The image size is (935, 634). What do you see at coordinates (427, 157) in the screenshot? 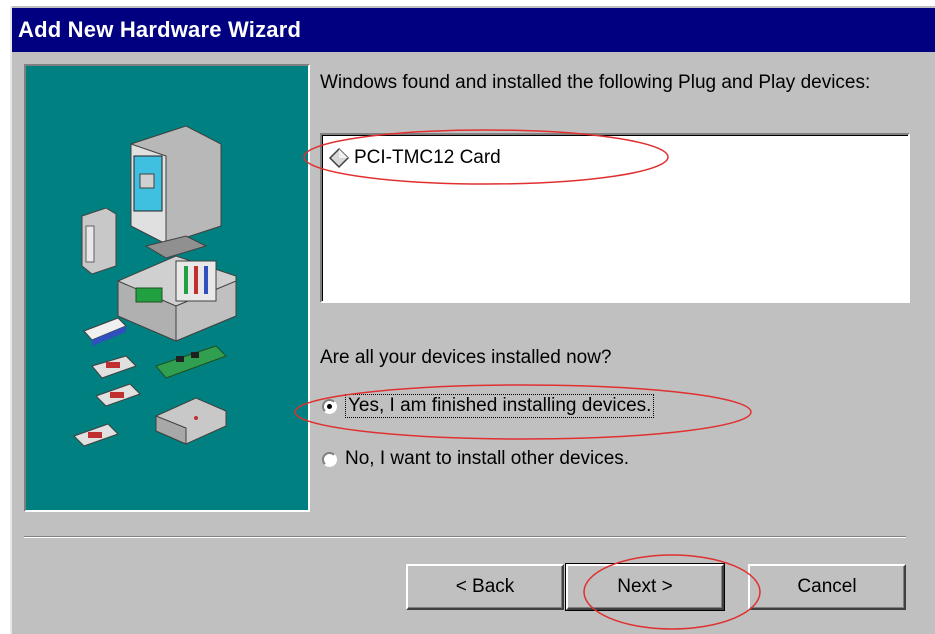
I see `device-name: PCI-TMC12 Card` at bounding box center [427, 157].